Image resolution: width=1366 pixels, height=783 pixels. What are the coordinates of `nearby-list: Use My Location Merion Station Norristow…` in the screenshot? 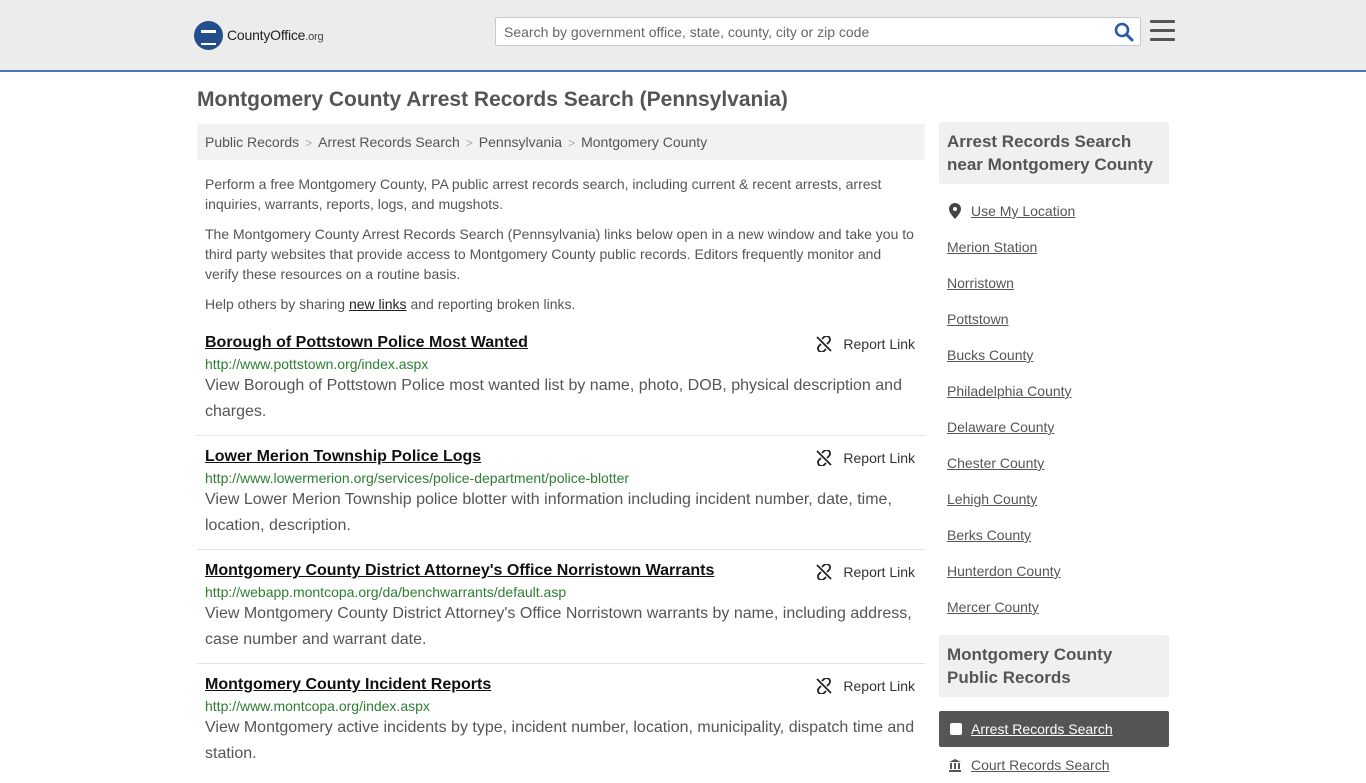 It's located at (1054, 409).